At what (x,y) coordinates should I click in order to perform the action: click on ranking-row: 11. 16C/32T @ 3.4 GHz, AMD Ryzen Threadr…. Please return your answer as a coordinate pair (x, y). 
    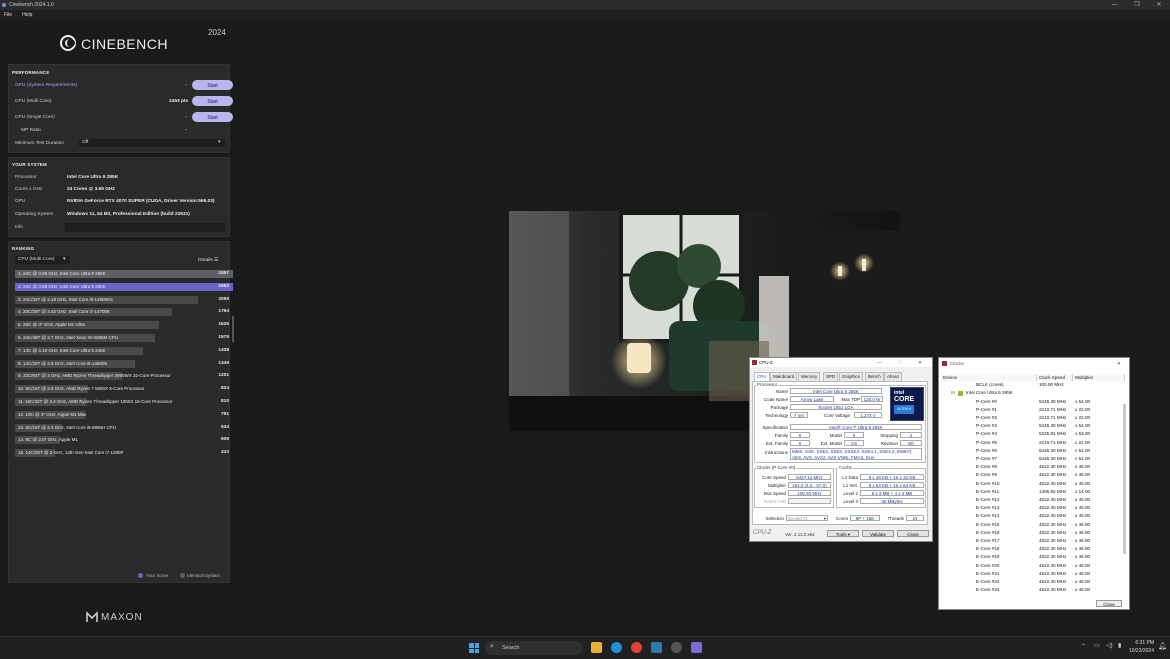
    Looking at the image, I should click on (93, 402).